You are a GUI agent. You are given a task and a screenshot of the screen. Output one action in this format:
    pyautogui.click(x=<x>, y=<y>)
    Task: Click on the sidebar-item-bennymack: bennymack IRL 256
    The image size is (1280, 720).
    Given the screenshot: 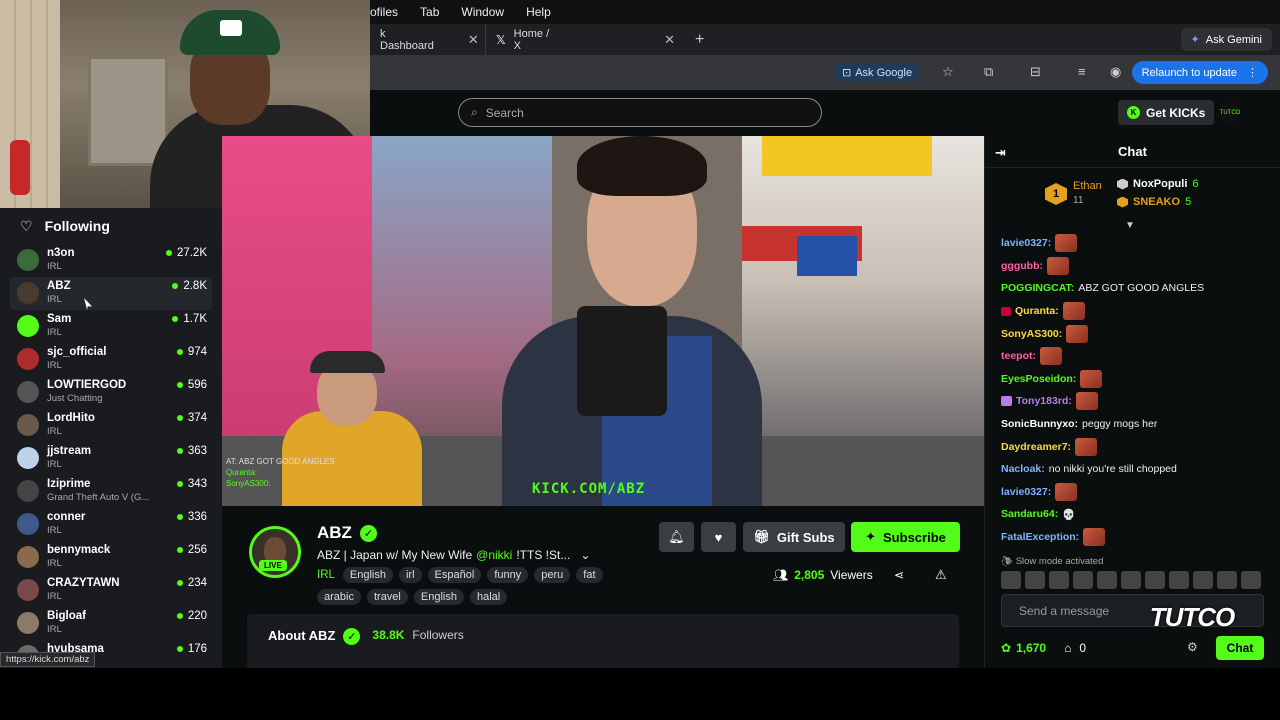 What is the action you would take?
    pyautogui.click(x=111, y=557)
    